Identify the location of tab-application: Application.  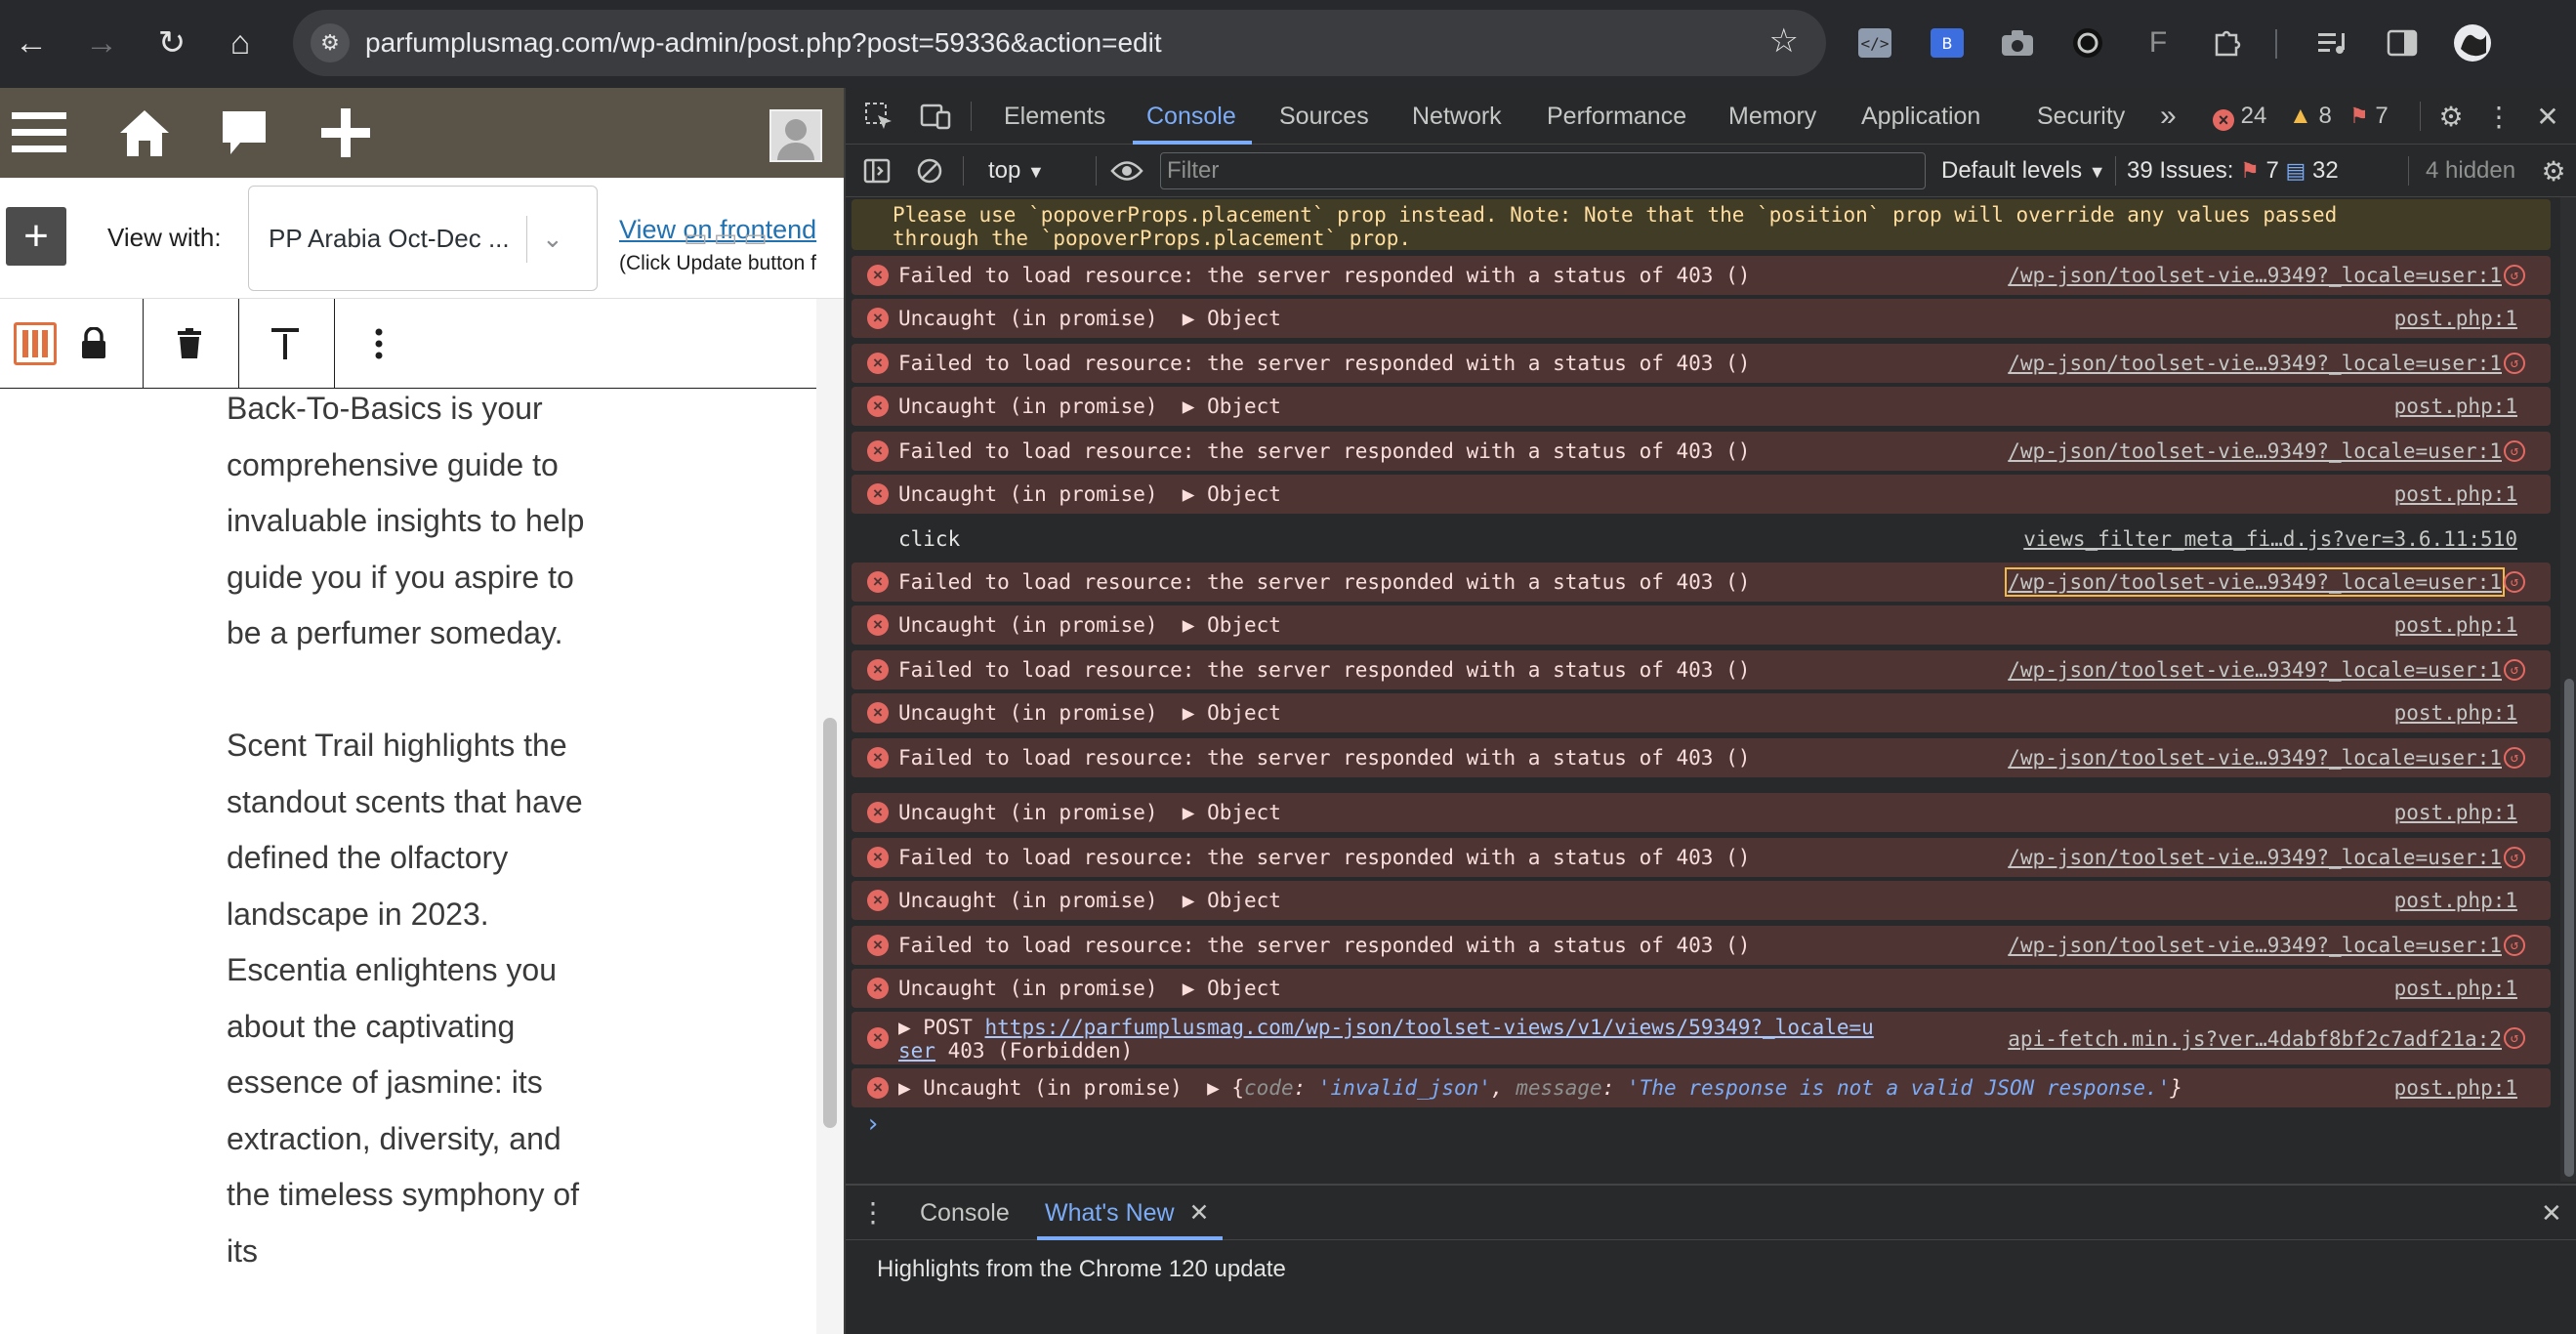
(1921, 116).